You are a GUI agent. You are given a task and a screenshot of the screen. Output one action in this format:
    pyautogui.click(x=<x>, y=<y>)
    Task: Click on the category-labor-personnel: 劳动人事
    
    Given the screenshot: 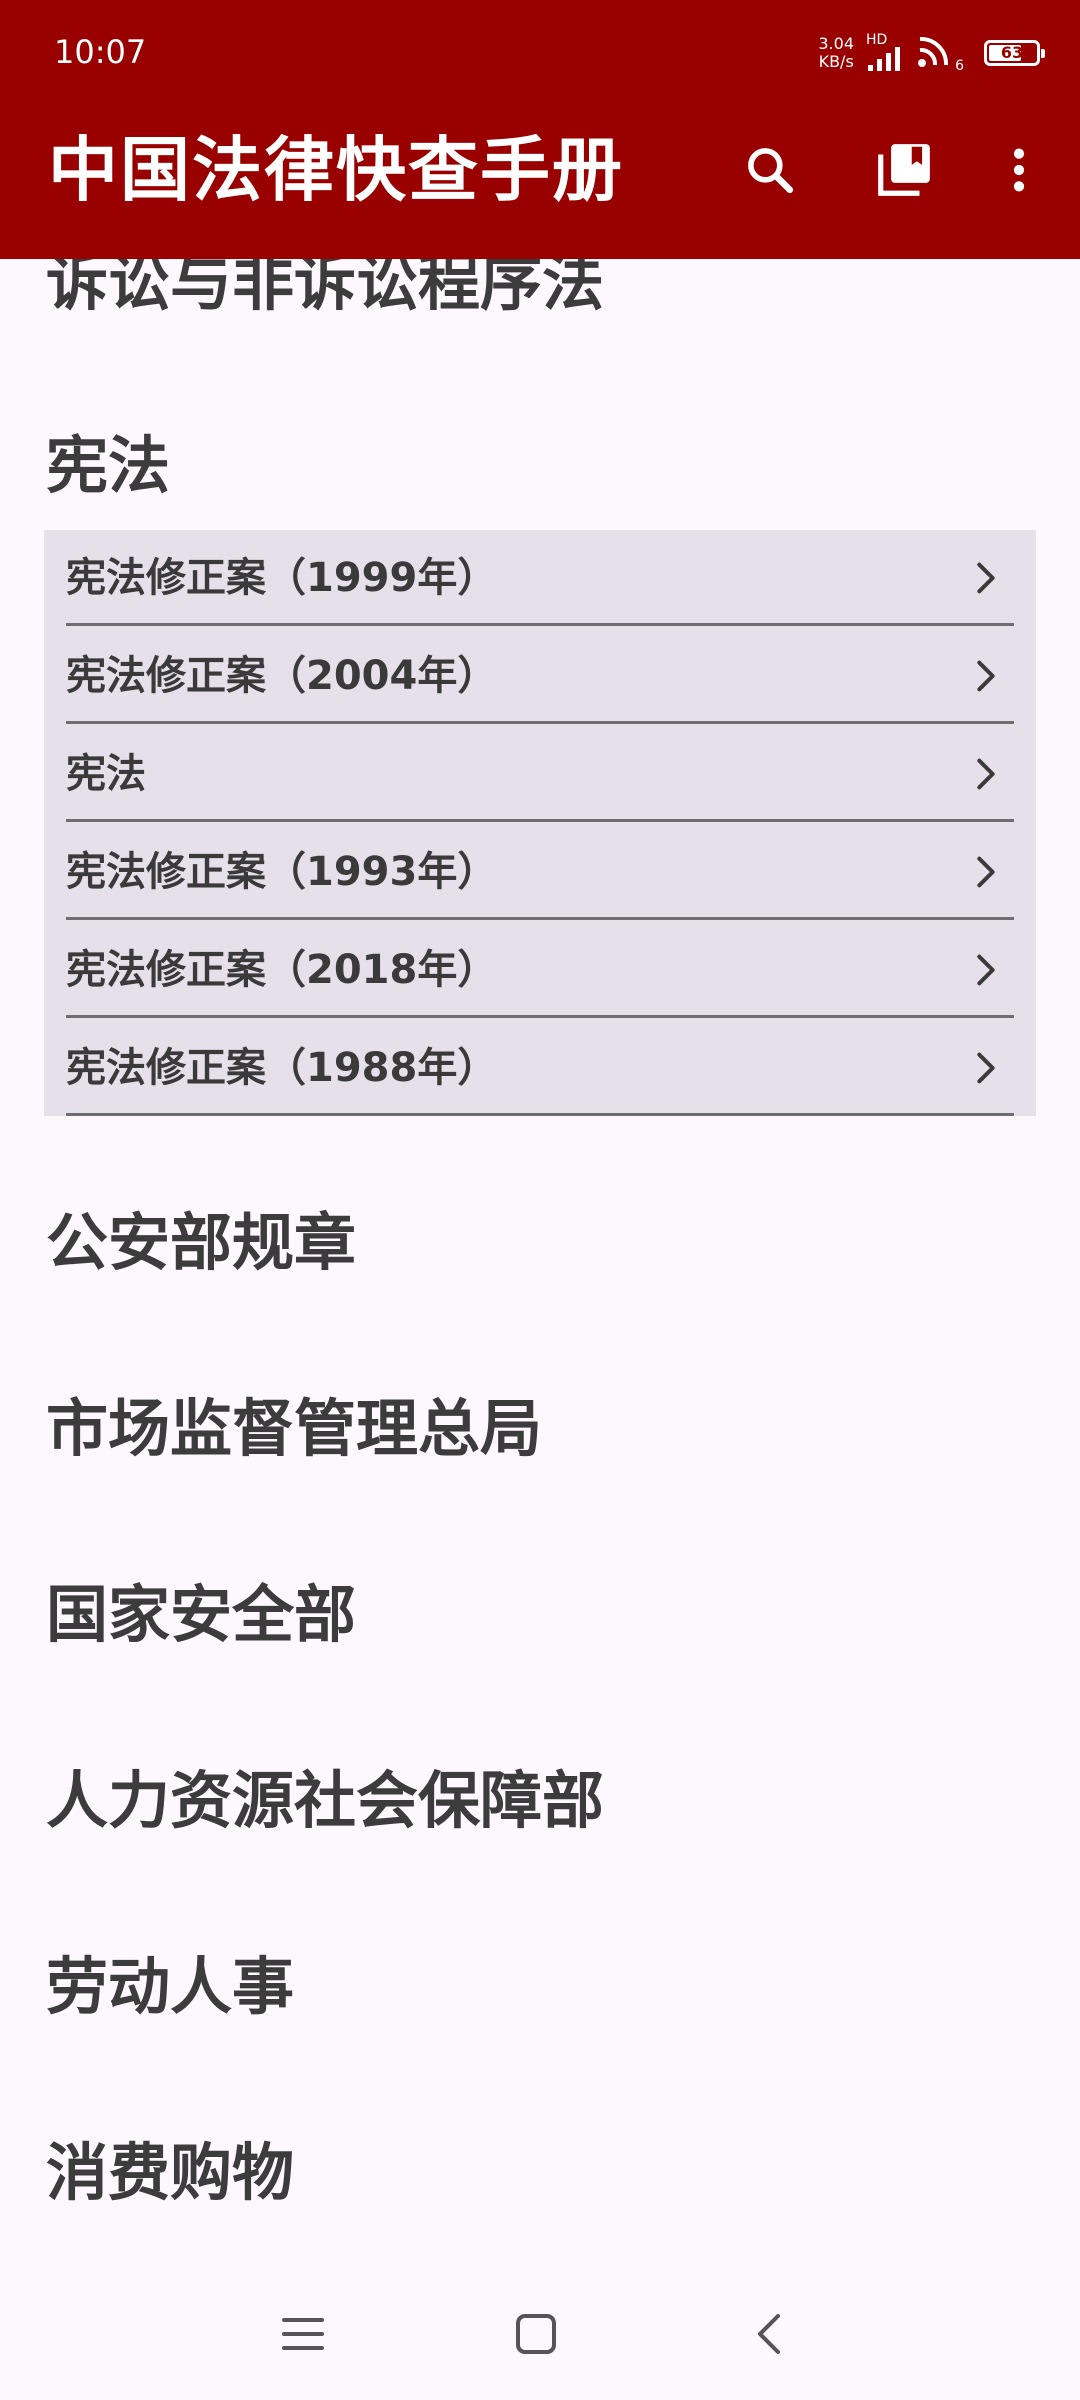 What is the action you would take?
    pyautogui.click(x=170, y=1987)
    